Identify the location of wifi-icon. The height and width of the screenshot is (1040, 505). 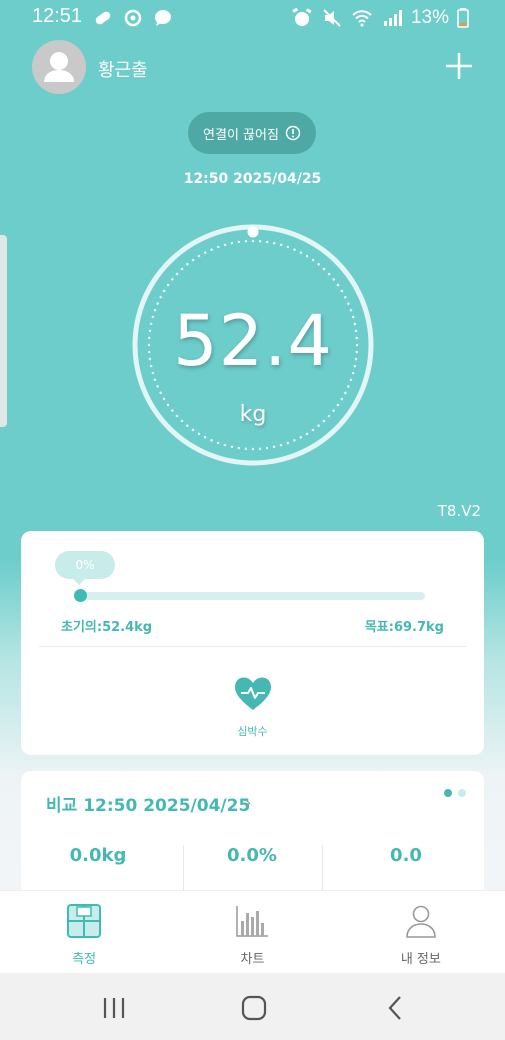
(362, 18).